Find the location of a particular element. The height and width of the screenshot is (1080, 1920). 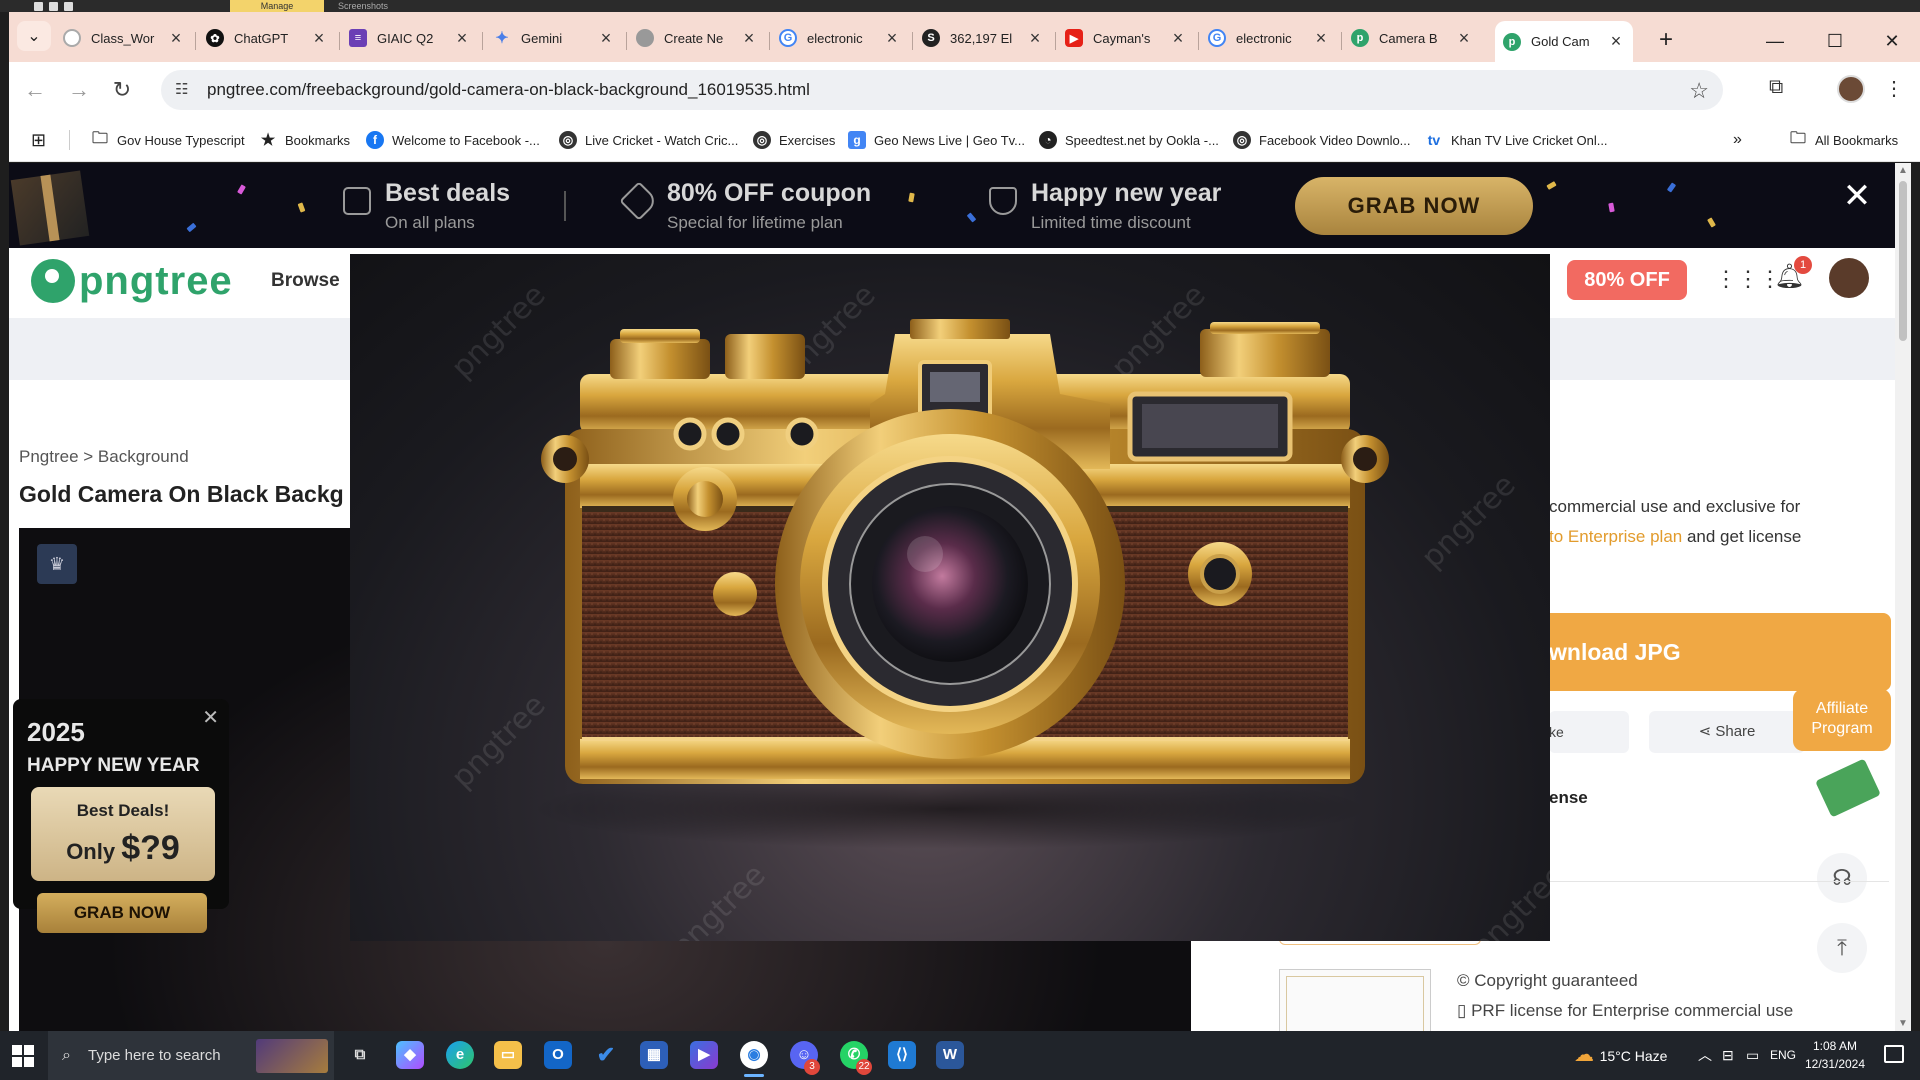

bookmark-star-icon: ☆ is located at coordinates (1699, 91).